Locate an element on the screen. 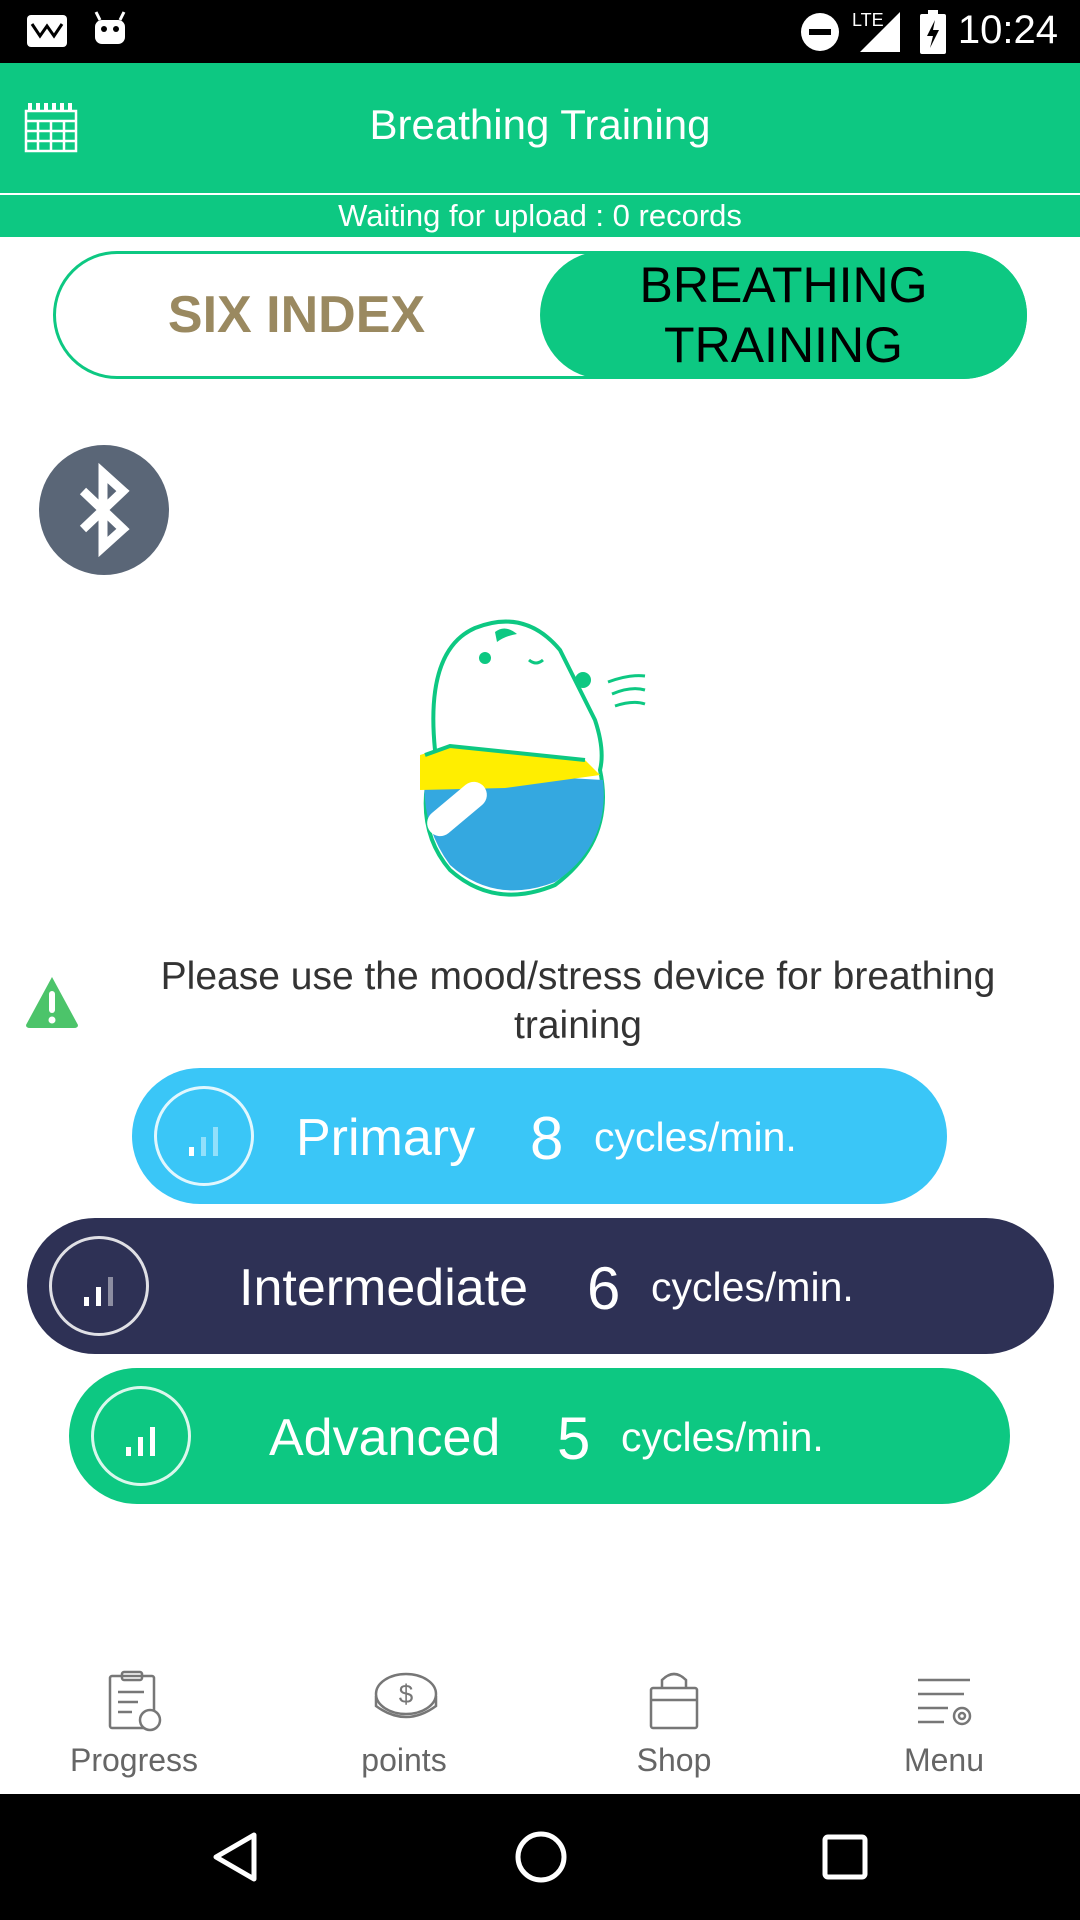 The width and height of the screenshot is (1080, 1920). level-name: Primary is located at coordinates (386, 1138).